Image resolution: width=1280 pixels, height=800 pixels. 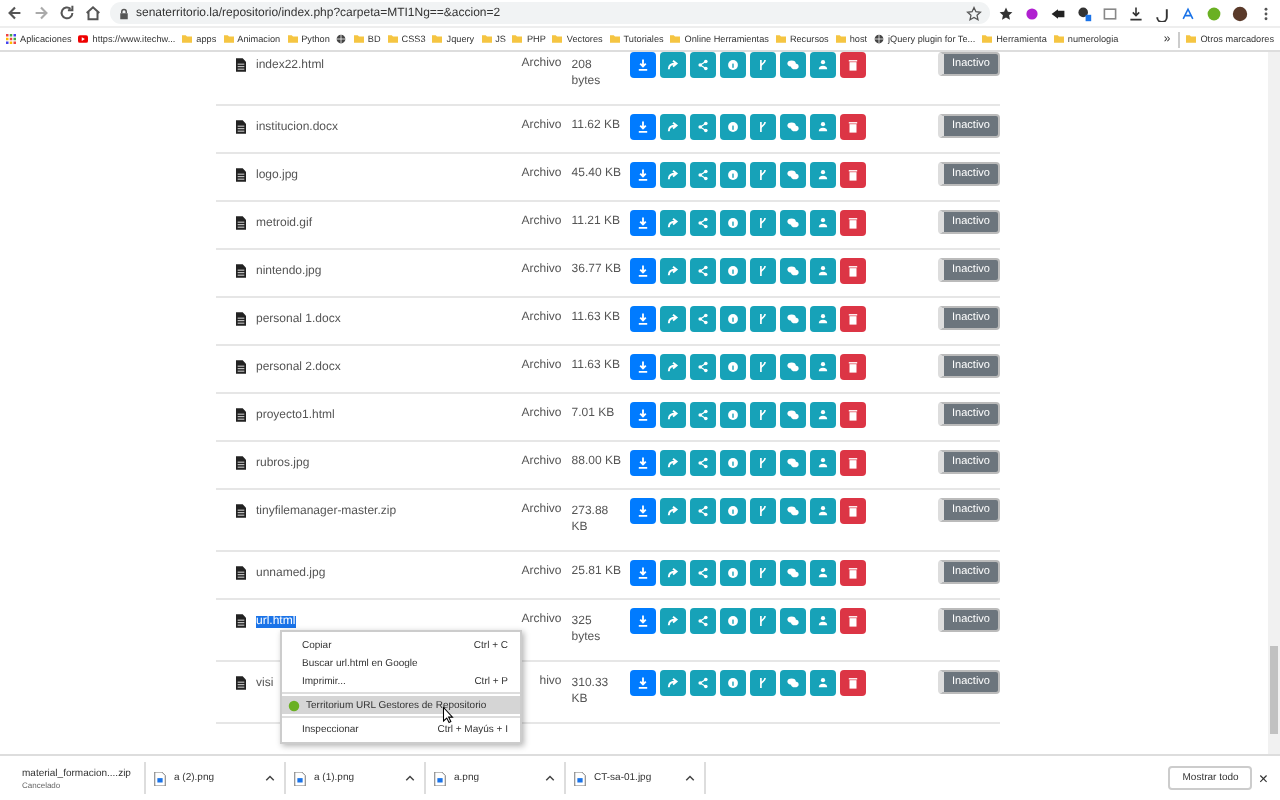 I want to click on back-icon, so click(x=15, y=13).